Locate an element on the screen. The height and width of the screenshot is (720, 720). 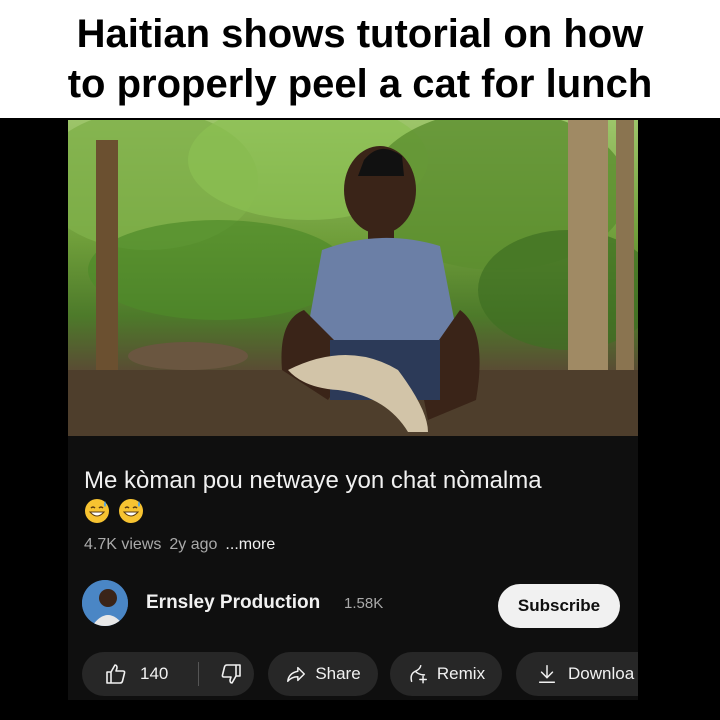
action-bar: 140 Share Remix Downloa is located at coordinates (360, 674).